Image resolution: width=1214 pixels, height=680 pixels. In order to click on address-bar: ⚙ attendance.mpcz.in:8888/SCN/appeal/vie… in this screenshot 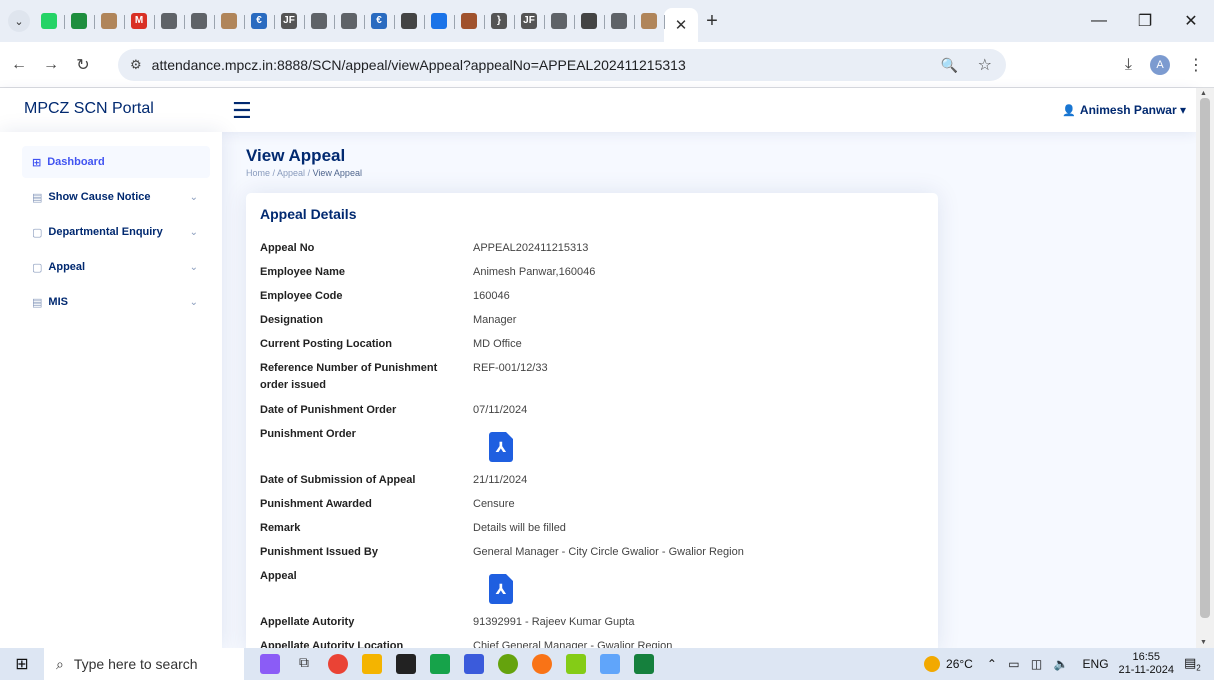, I will do `click(562, 65)`.